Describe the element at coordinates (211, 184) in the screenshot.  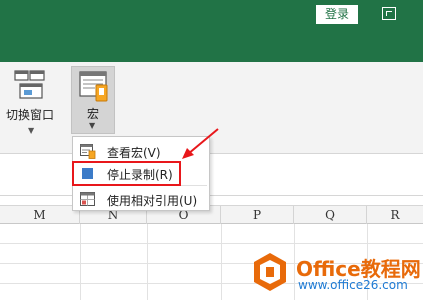
I see `formula-bar` at that location.